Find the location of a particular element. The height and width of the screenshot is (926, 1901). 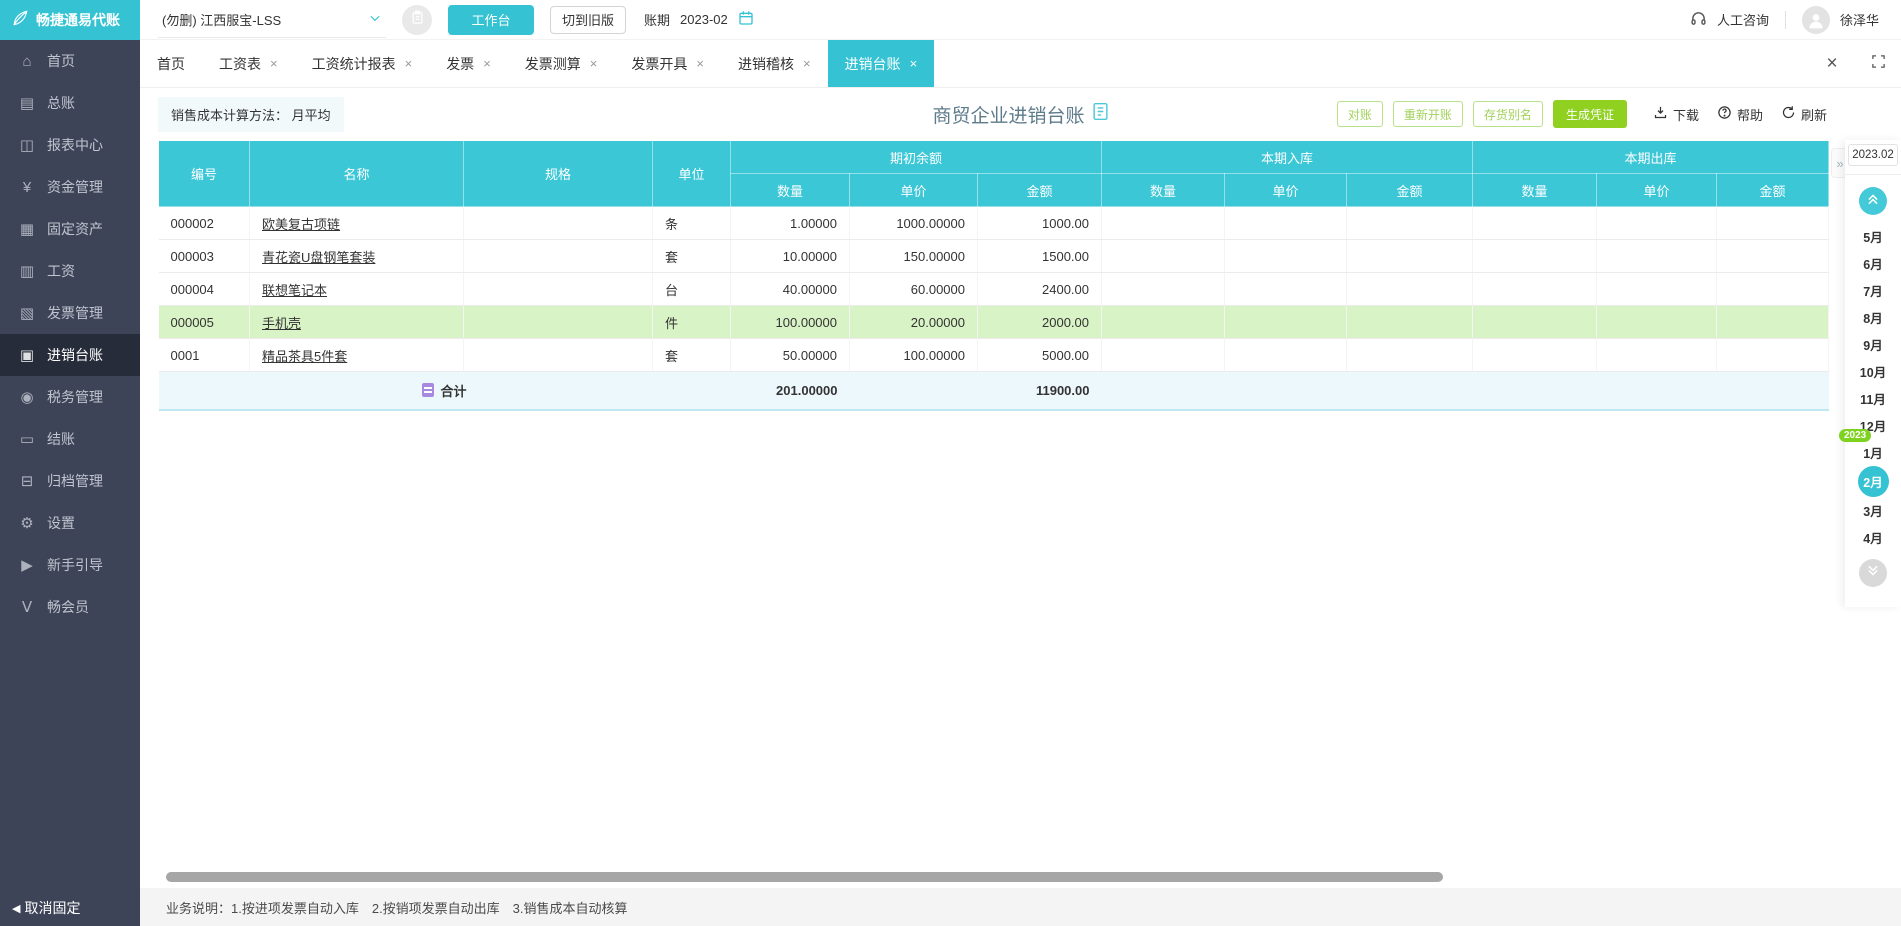

tab-label: 进销台账 is located at coordinates (872, 63).